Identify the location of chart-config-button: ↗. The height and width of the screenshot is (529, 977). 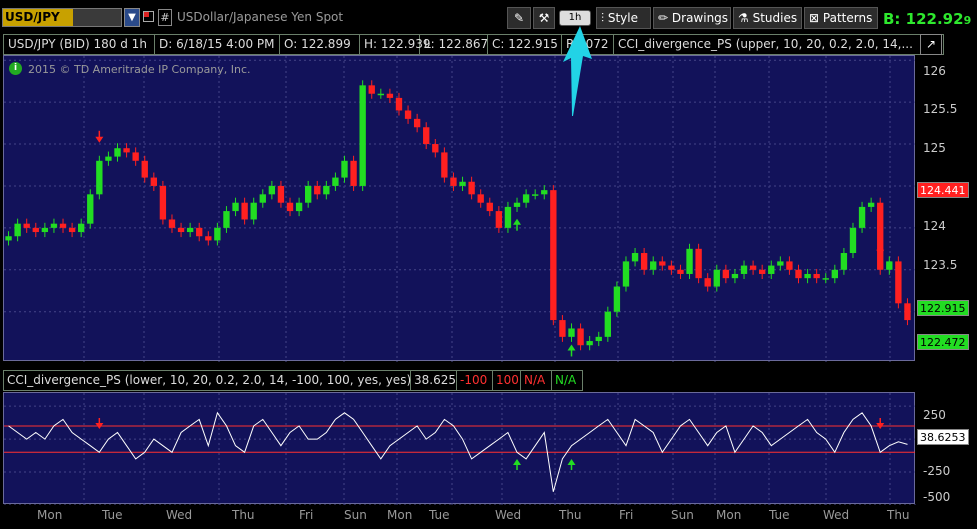
(931, 44).